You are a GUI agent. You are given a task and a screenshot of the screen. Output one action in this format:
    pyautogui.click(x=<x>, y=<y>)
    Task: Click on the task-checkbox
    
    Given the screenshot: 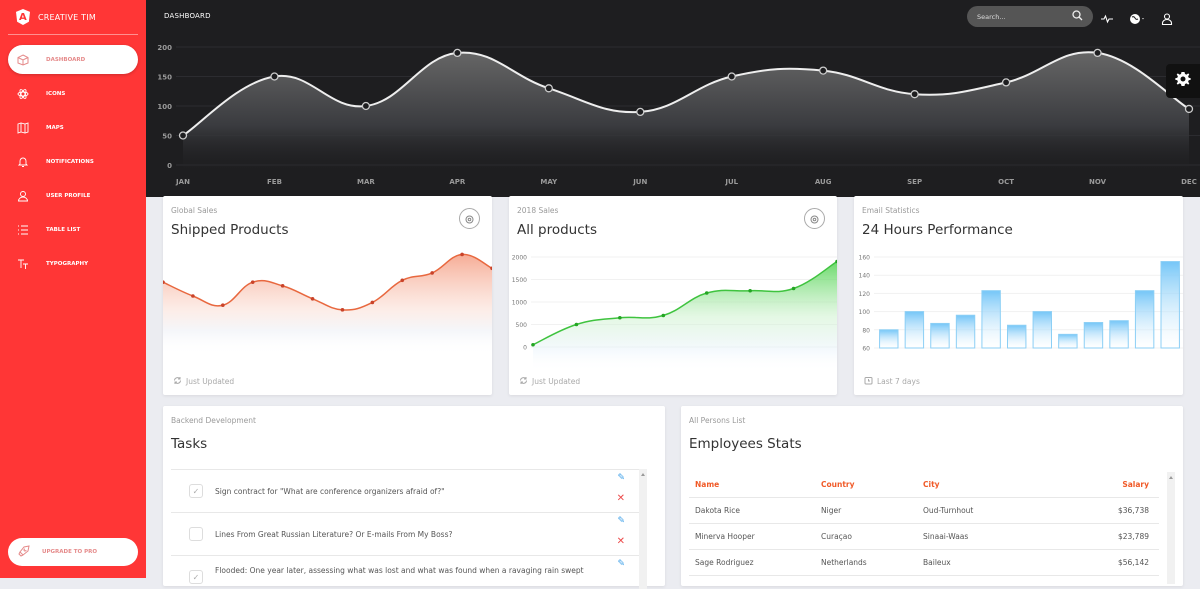 What is the action you would take?
    pyautogui.click(x=196, y=534)
    